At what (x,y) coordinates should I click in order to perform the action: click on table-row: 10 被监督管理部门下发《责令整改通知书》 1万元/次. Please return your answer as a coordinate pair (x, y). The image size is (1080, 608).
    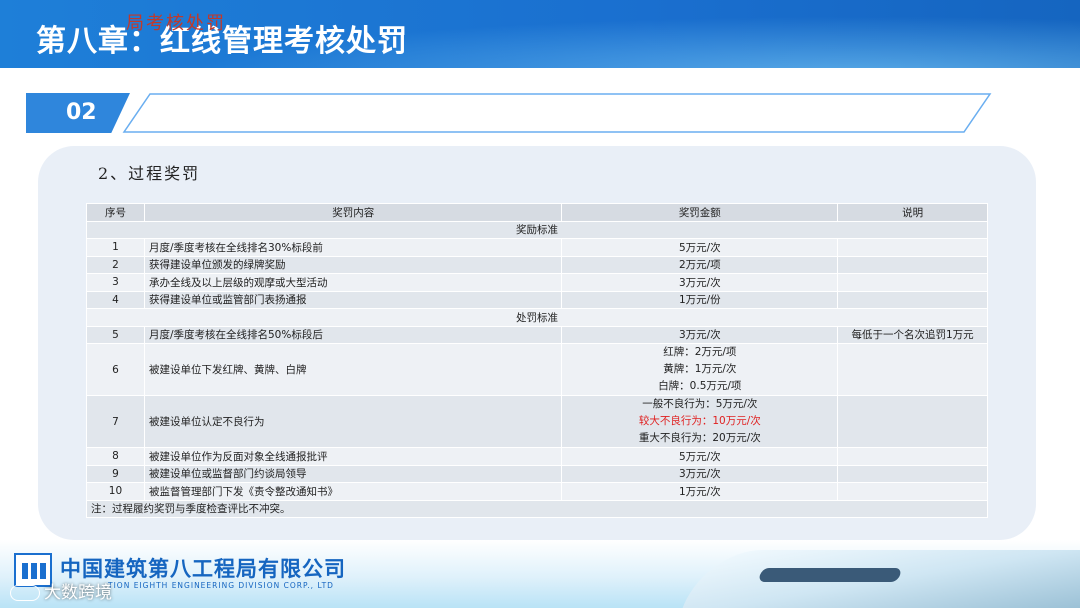
    Looking at the image, I should click on (537, 491).